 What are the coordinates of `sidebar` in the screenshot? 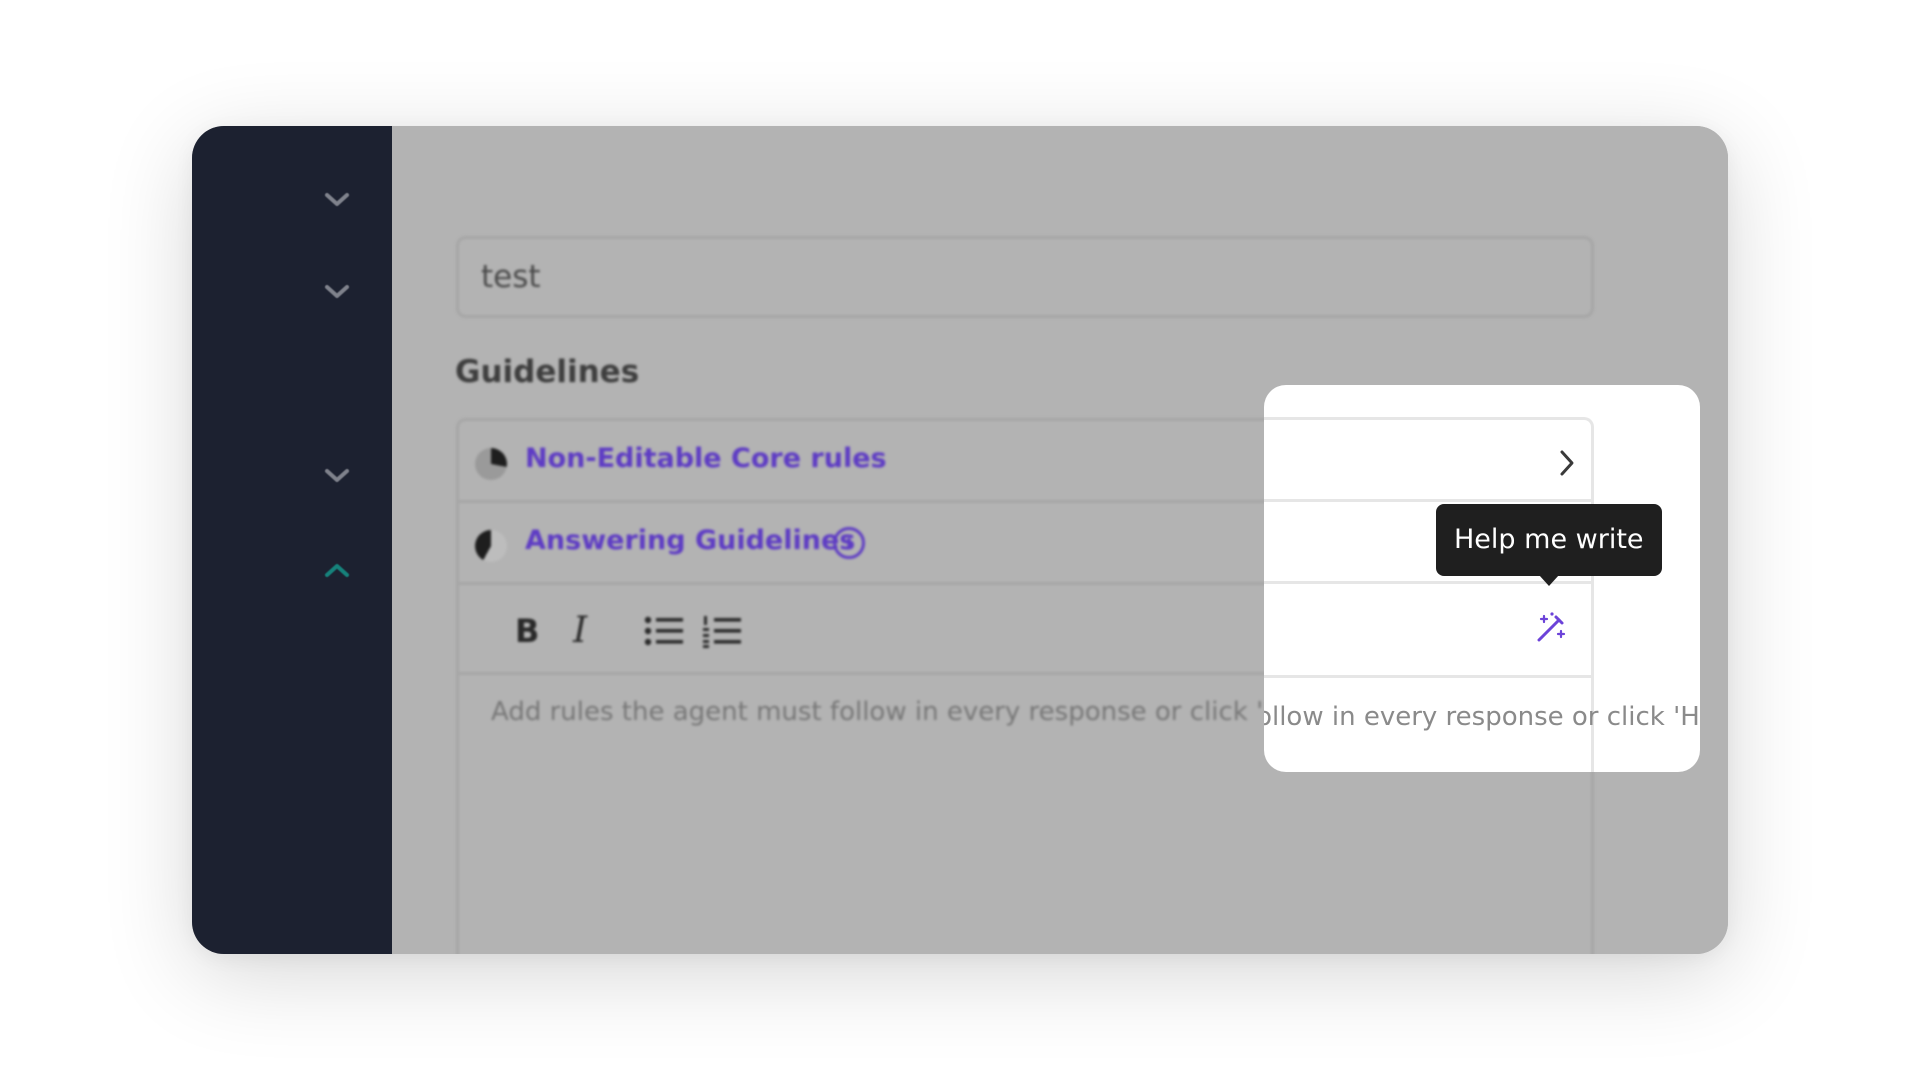 It's located at (292, 540).